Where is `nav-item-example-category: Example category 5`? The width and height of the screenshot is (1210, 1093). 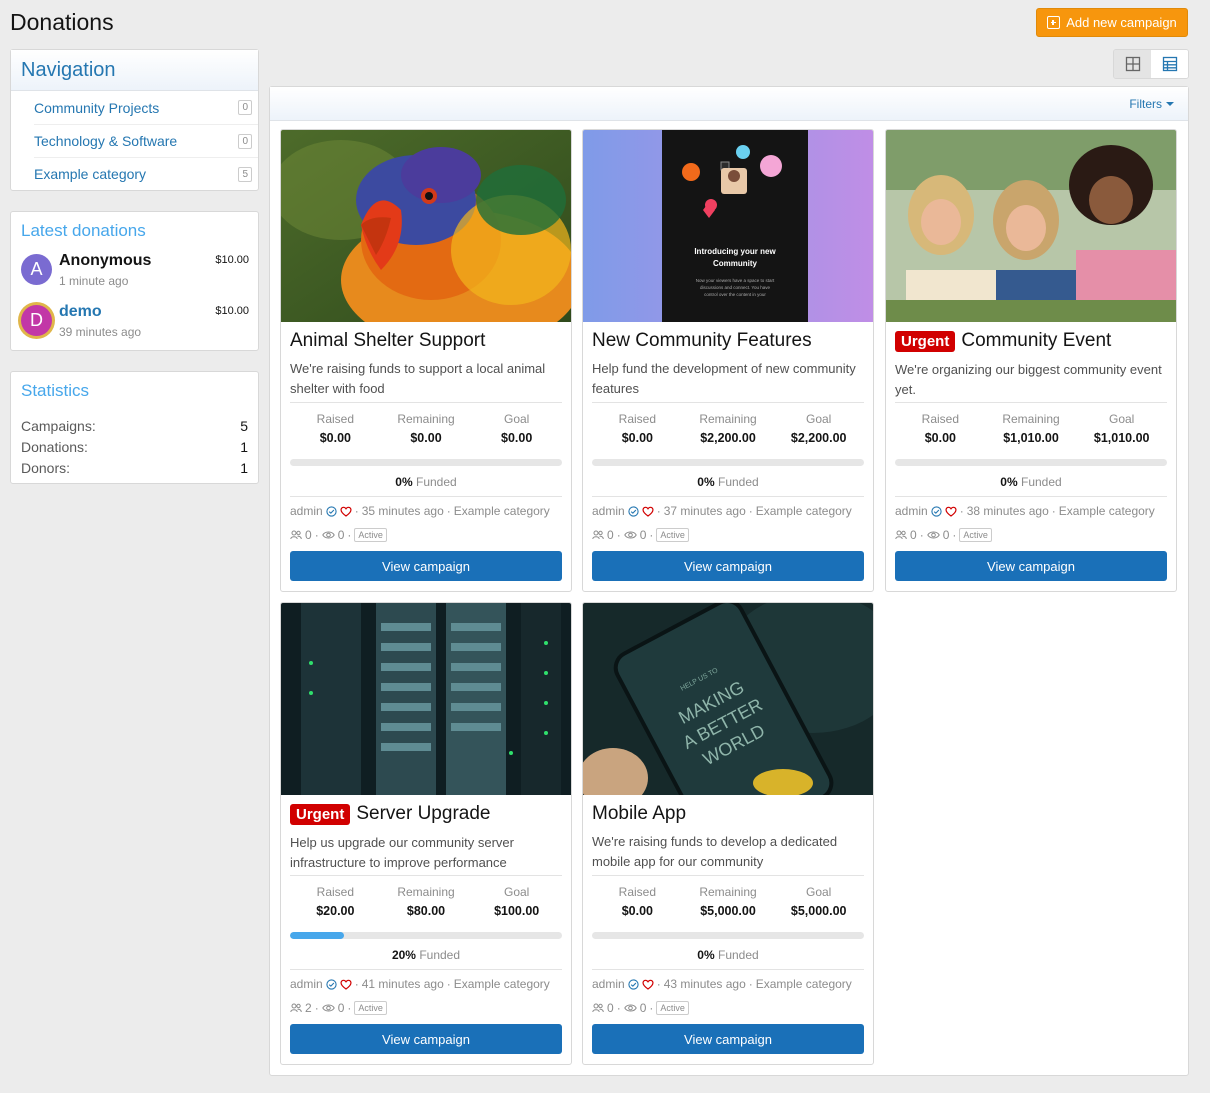
nav-item-example-category: Example category 5 is located at coordinates (146, 173).